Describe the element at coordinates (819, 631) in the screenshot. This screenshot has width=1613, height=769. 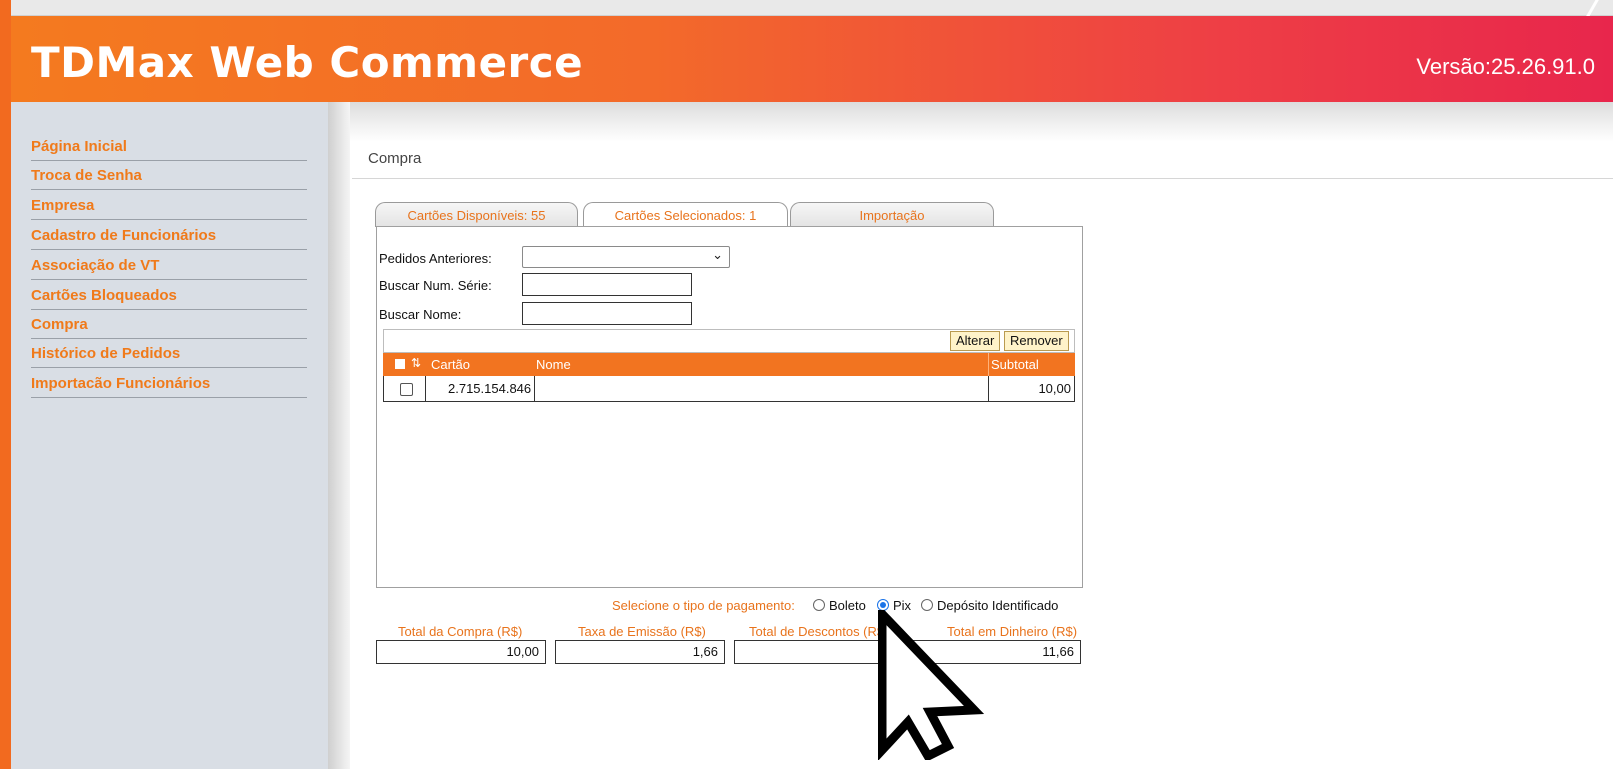
I see `total-descontos-label: Total de Descontos (R$)` at that location.